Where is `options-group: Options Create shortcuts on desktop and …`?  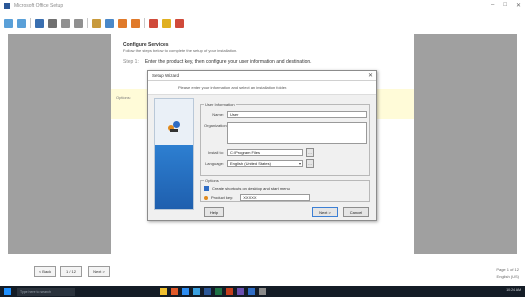 options-group: Options Create shortcuts on desktop and … is located at coordinates (285, 190).